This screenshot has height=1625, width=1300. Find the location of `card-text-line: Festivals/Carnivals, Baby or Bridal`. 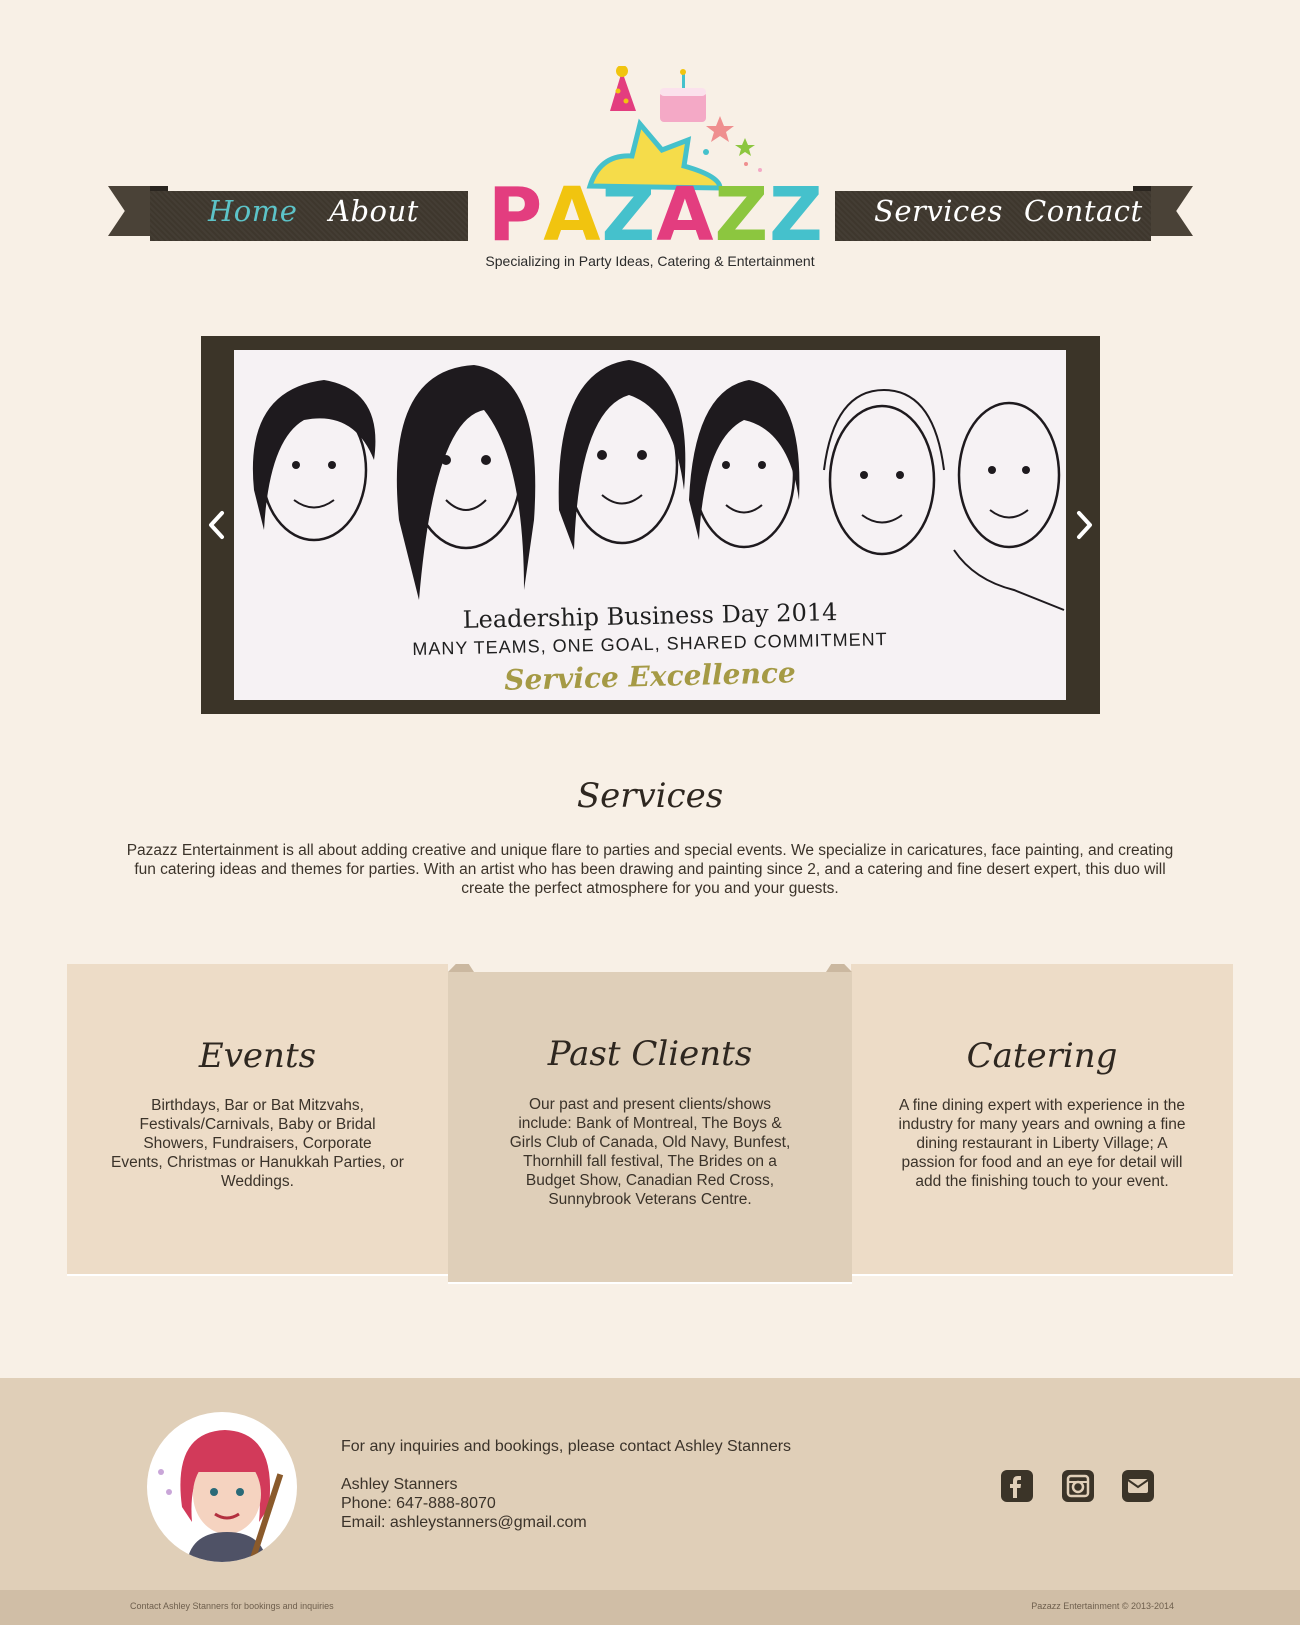

card-text-line: Festivals/Carnivals, Baby or Bridal is located at coordinates (257, 1124).